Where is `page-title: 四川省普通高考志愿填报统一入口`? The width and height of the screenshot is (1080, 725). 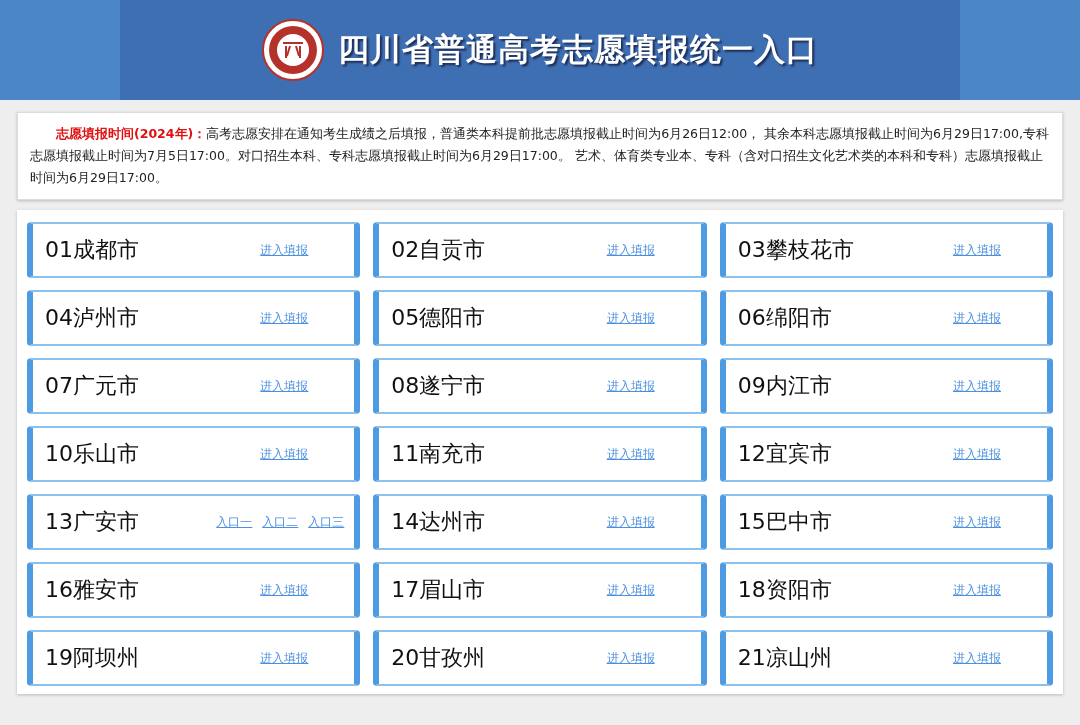
page-title: 四川省普通高考志愿填报统一入口 is located at coordinates (578, 49).